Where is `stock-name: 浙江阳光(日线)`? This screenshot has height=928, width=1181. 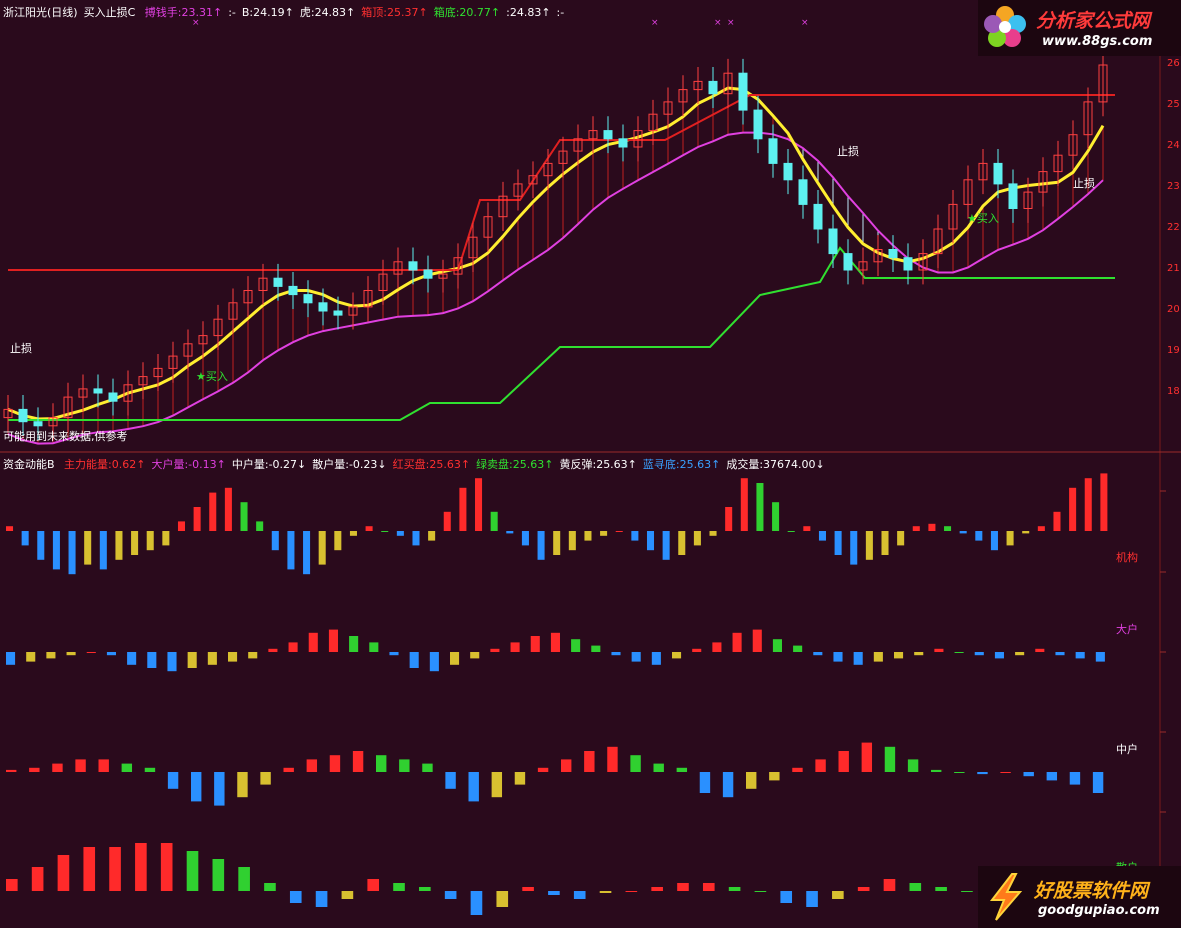 stock-name: 浙江阳光(日线) is located at coordinates (40, 12).